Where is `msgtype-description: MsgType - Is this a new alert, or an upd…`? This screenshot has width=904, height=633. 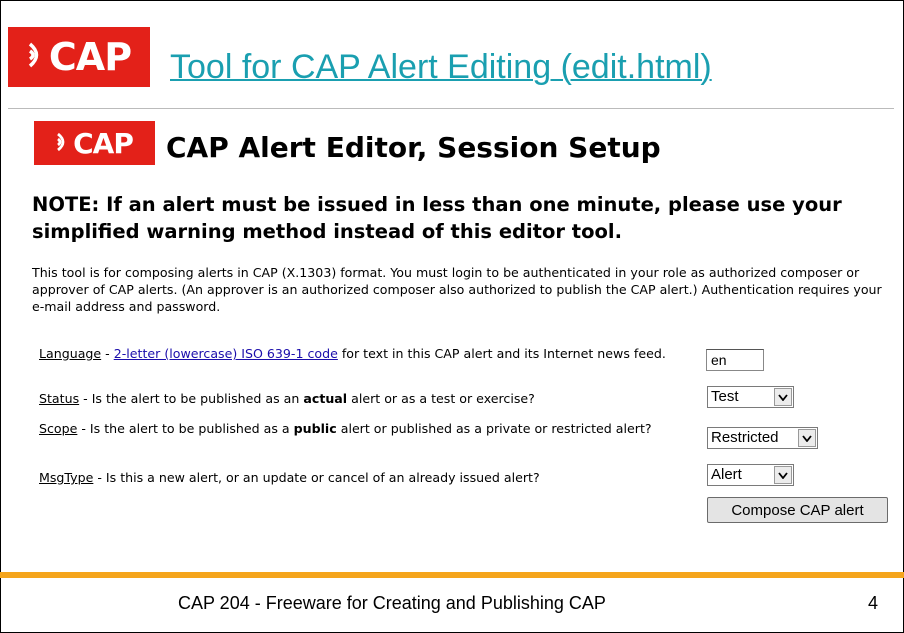 msgtype-description: MsgType - Is this a new alert, or an upd… is located at coordinates (289, 477).